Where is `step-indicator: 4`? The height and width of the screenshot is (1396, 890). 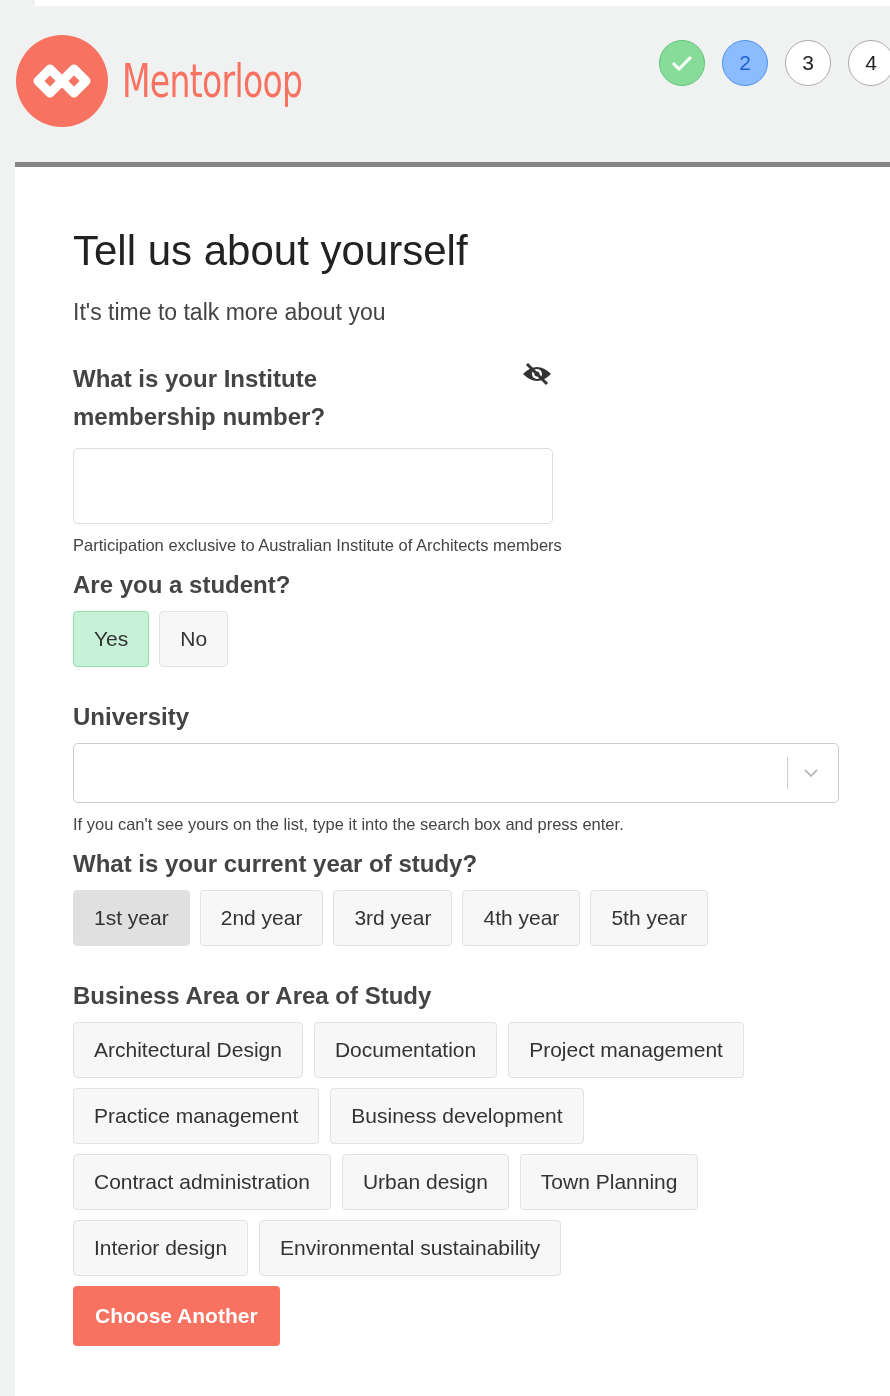
step-indicator: 4 is located at coordinates (869, 63).